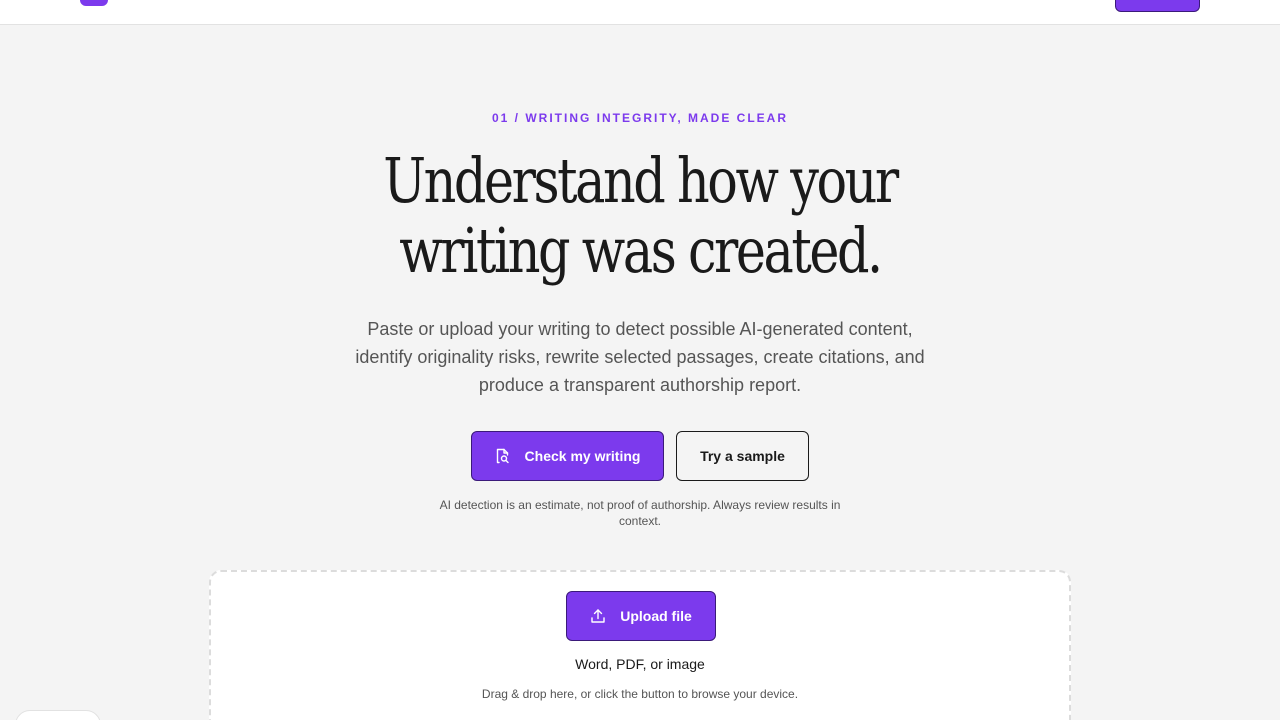  What do you see at coordinates (582, 456) in the screenshot?
I see `check-my-writing-label: Check my writing` at bounding box center [582, 456].